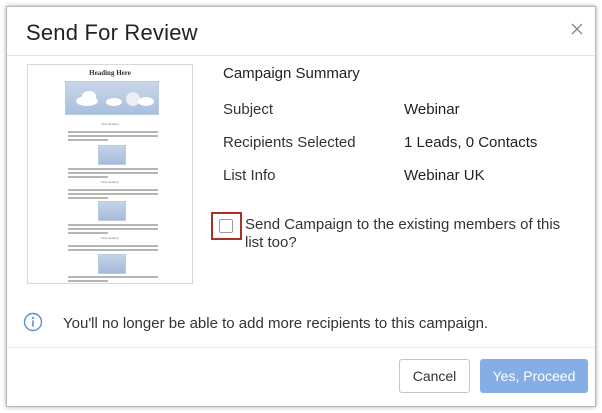 The height and width of the screenshot is (413, 602). Describe the element at coordinates (434, 376) in the screenshot. I see `cancel-button: Cancel` at that location.